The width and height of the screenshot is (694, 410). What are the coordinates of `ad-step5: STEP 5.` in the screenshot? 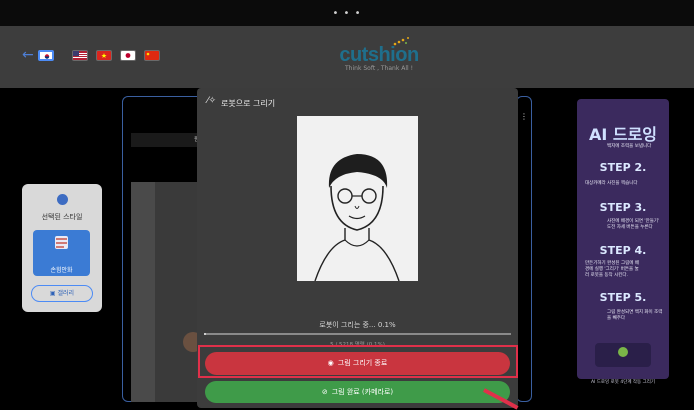 It's located at (623, 297).